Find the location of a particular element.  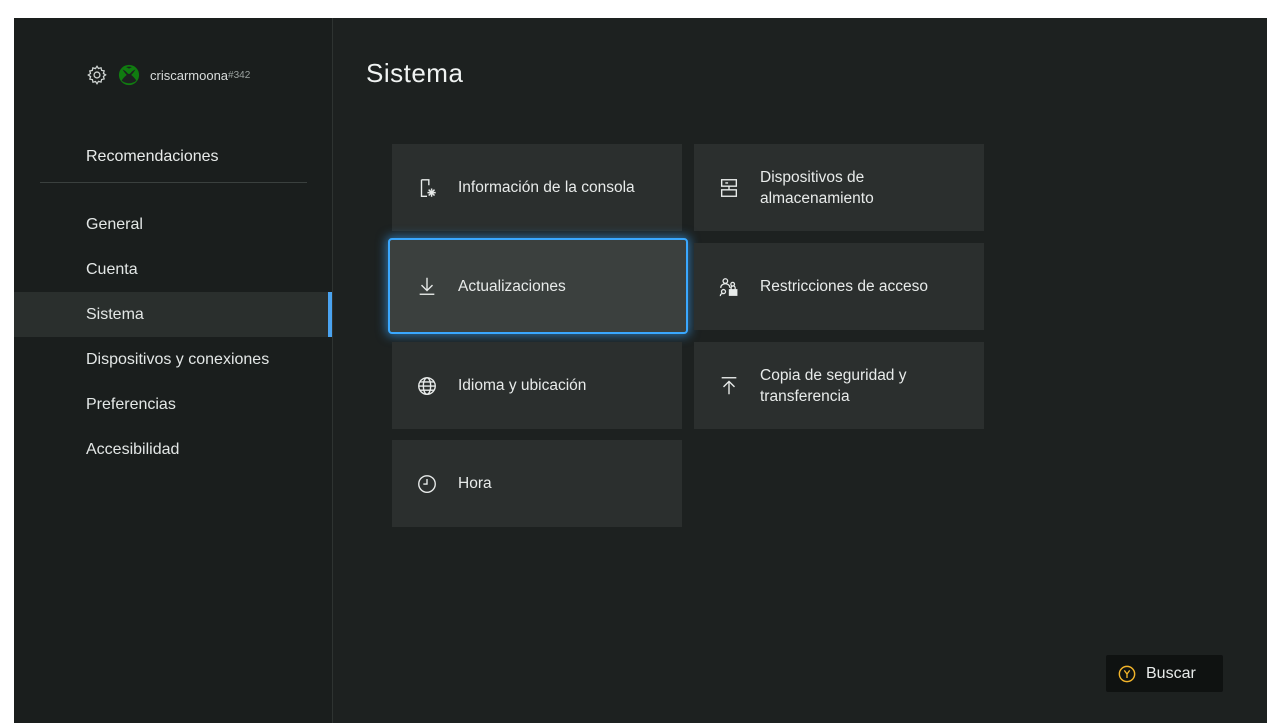

gear-icon is located at coordinates (97, 75).